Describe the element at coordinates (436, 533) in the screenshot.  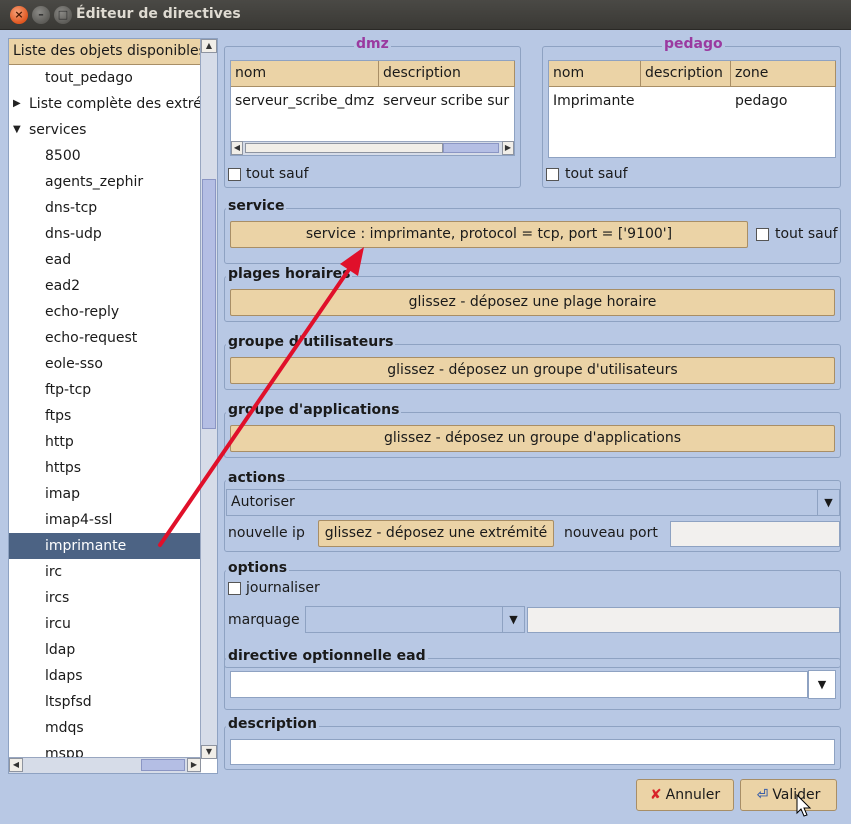
I see `extremite-dropzone: glissez - déposez une extrémité` at that location.